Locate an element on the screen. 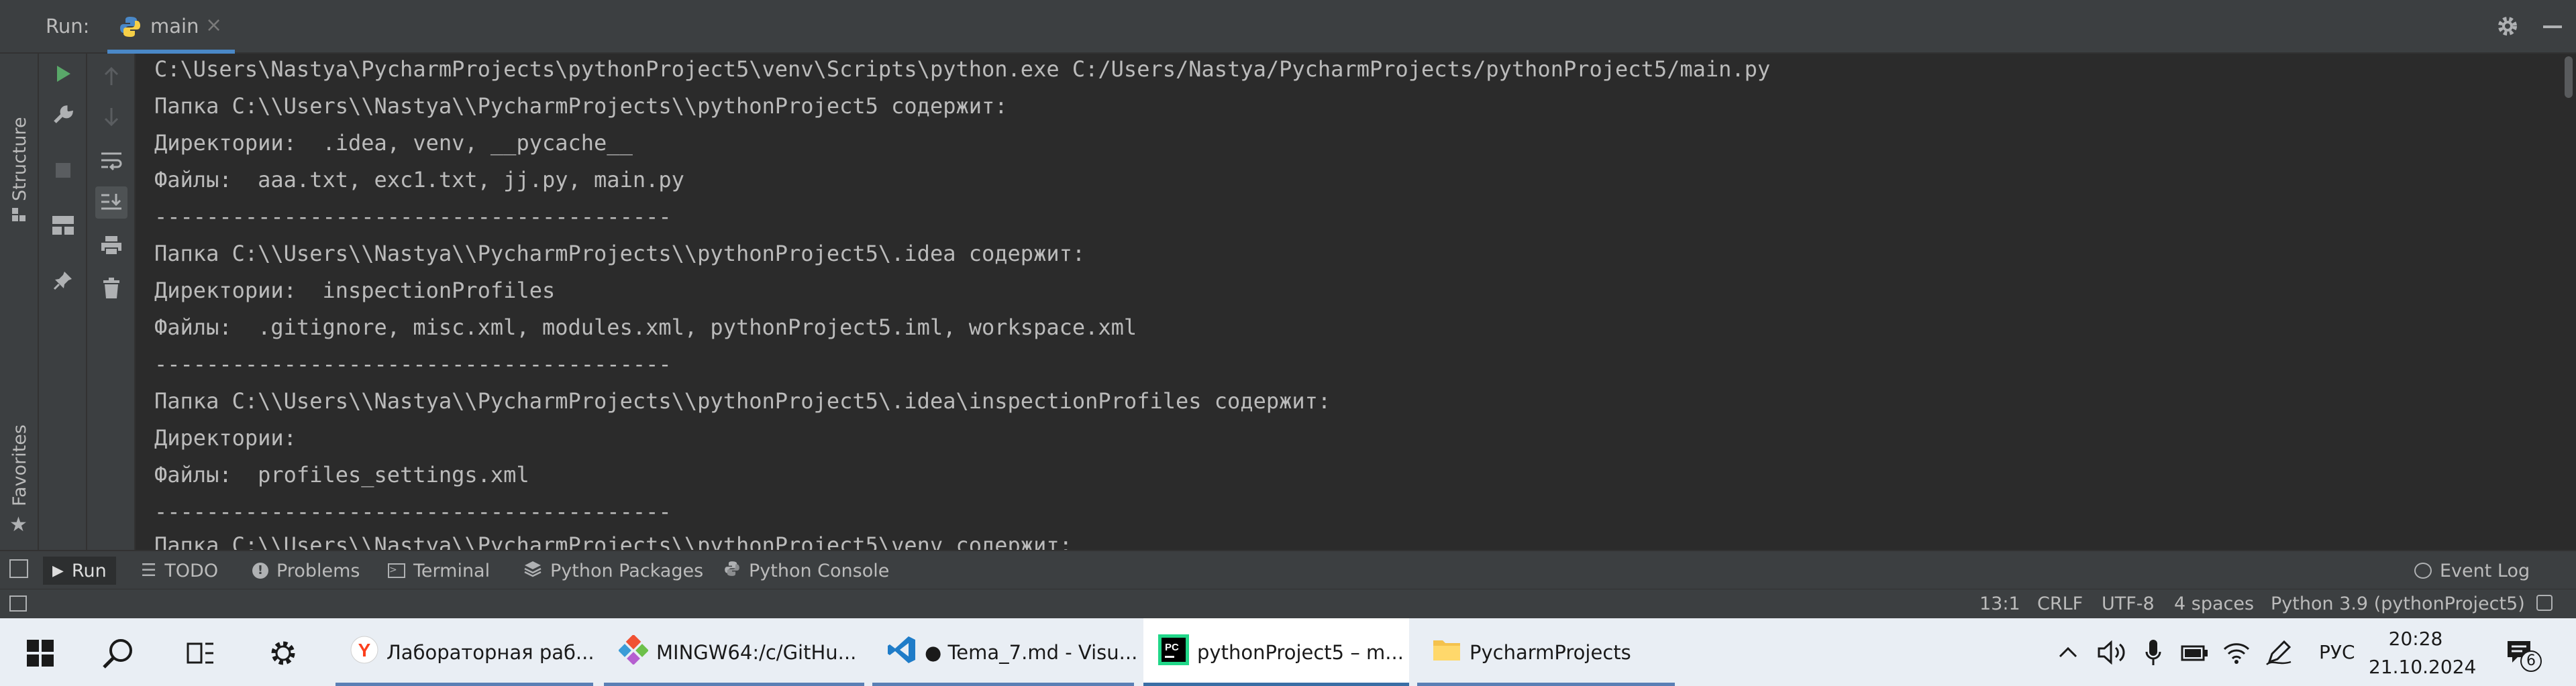  structure-tool-button: Structure is located at coordinates (19, 164).